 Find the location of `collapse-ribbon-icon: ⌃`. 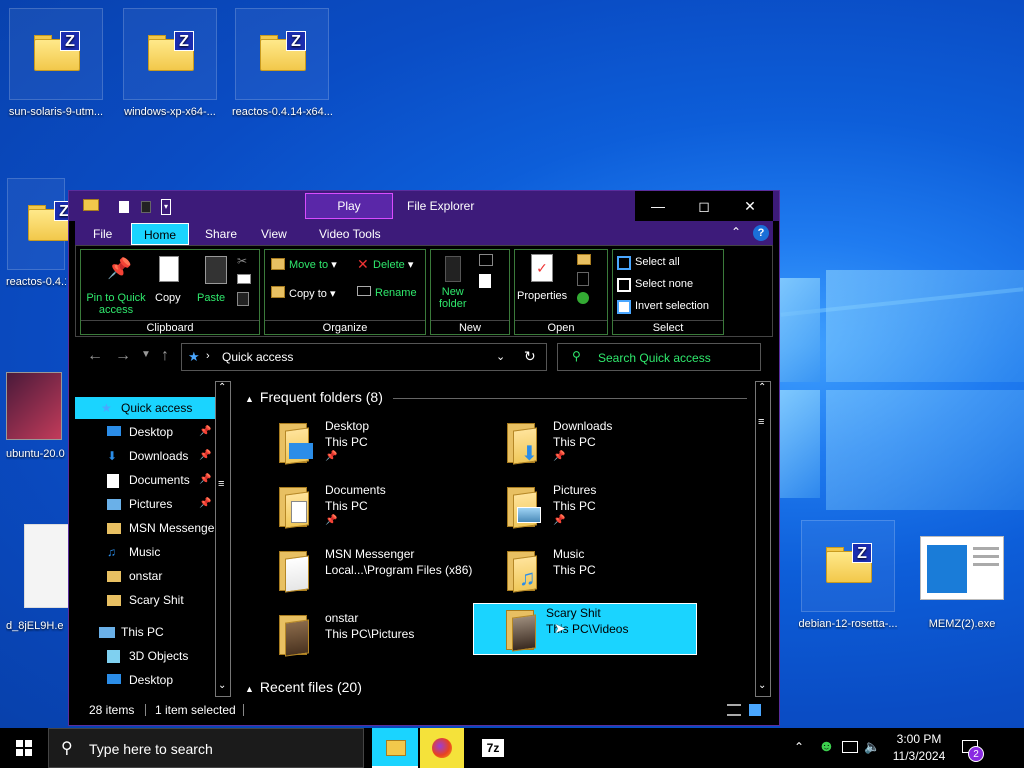

collapse-ribbon-icon: ⌃ is located at coordinates (736, 232).